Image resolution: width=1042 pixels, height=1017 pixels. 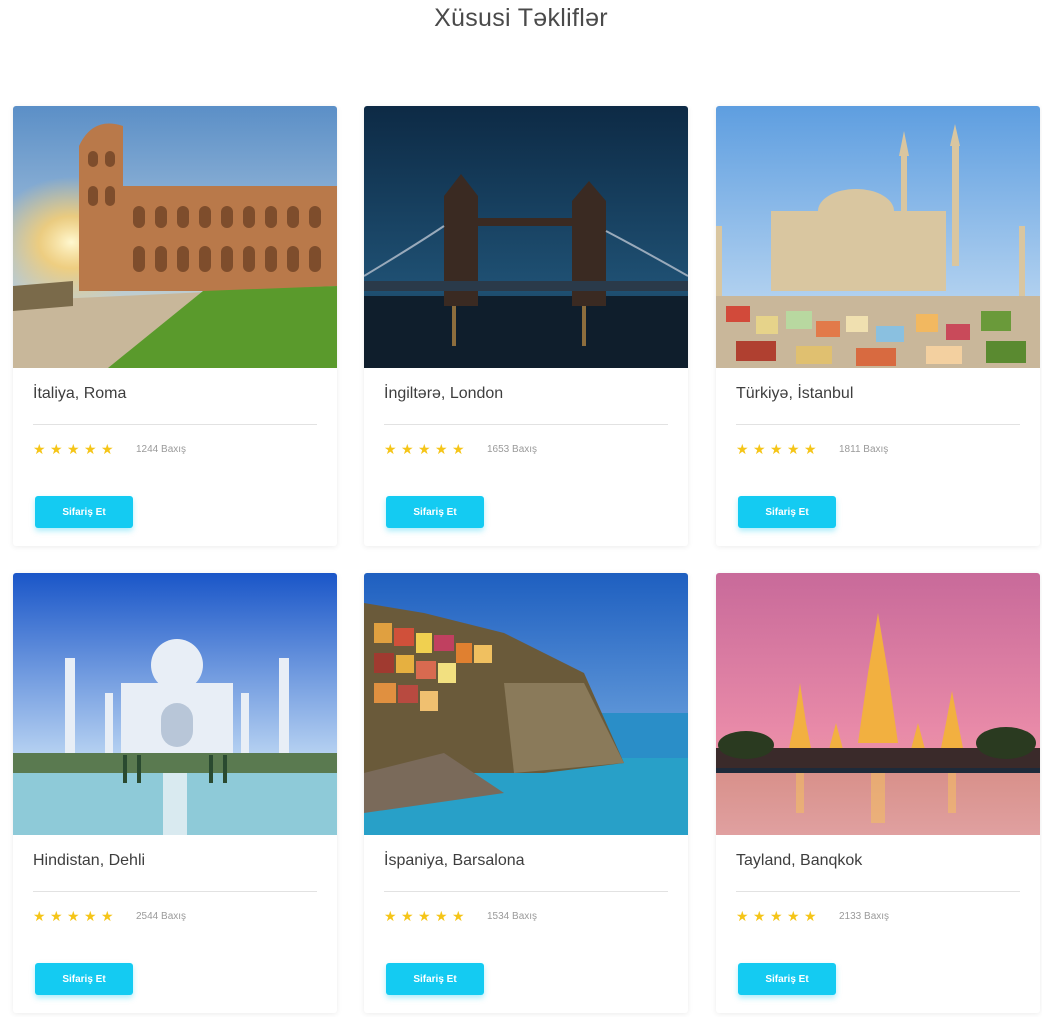 I want to click on review-count: 1653 Baxış, so click(x=512, y=449).